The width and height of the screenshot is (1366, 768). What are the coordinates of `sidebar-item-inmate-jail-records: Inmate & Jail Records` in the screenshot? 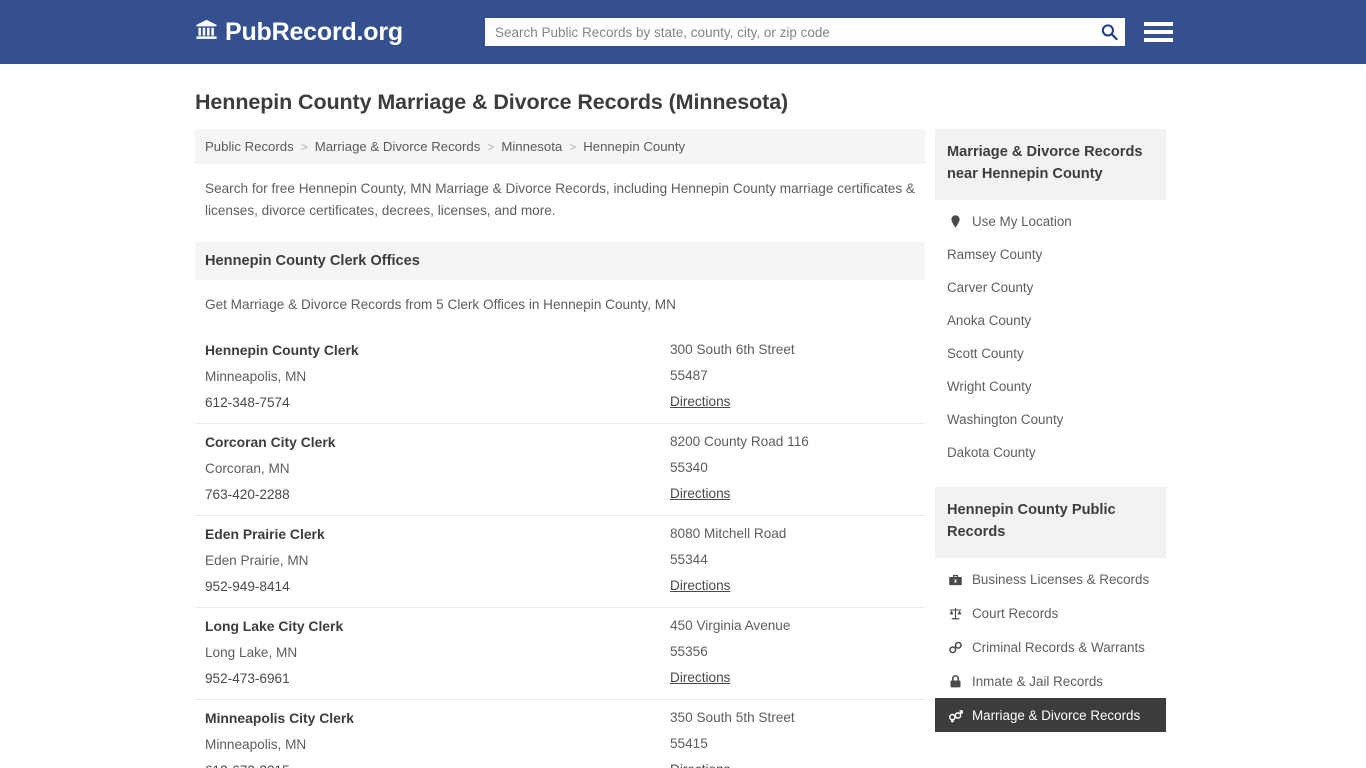 It's located at (1050, 681).